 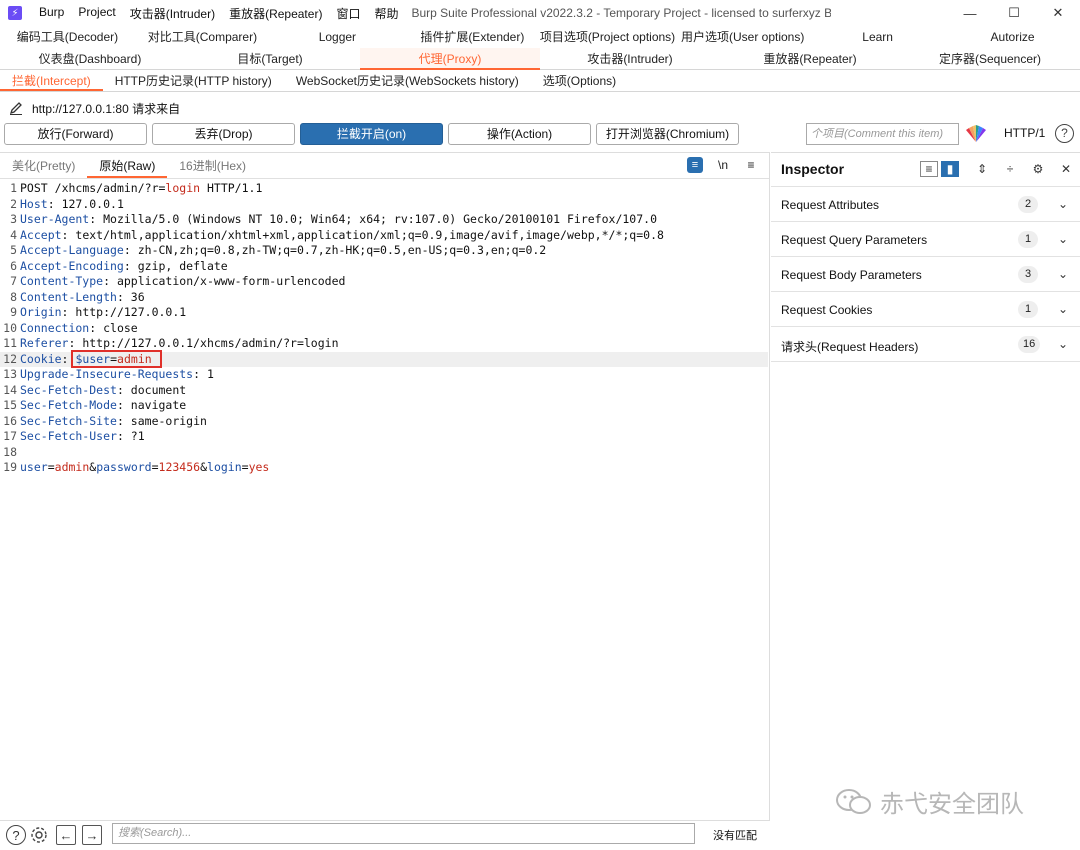 What do you see at coordinates (384, 166) in the screenshot?
I see `view-tabs: 美化(Pretty) 原始(Raw) 16进制(Hex) ≡ \n ≡` at bounding box center [384, 166].